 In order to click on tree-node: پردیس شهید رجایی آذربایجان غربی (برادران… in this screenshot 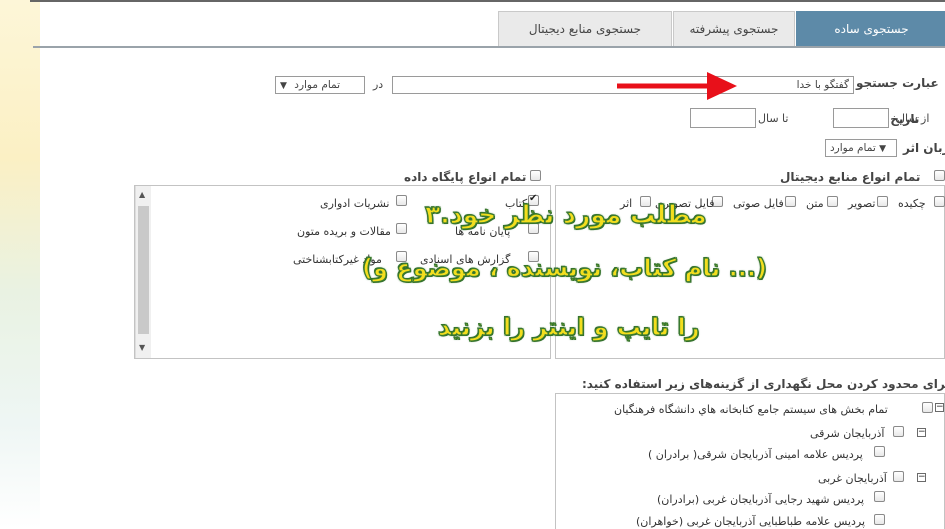, I will do `click(761, 499)`.